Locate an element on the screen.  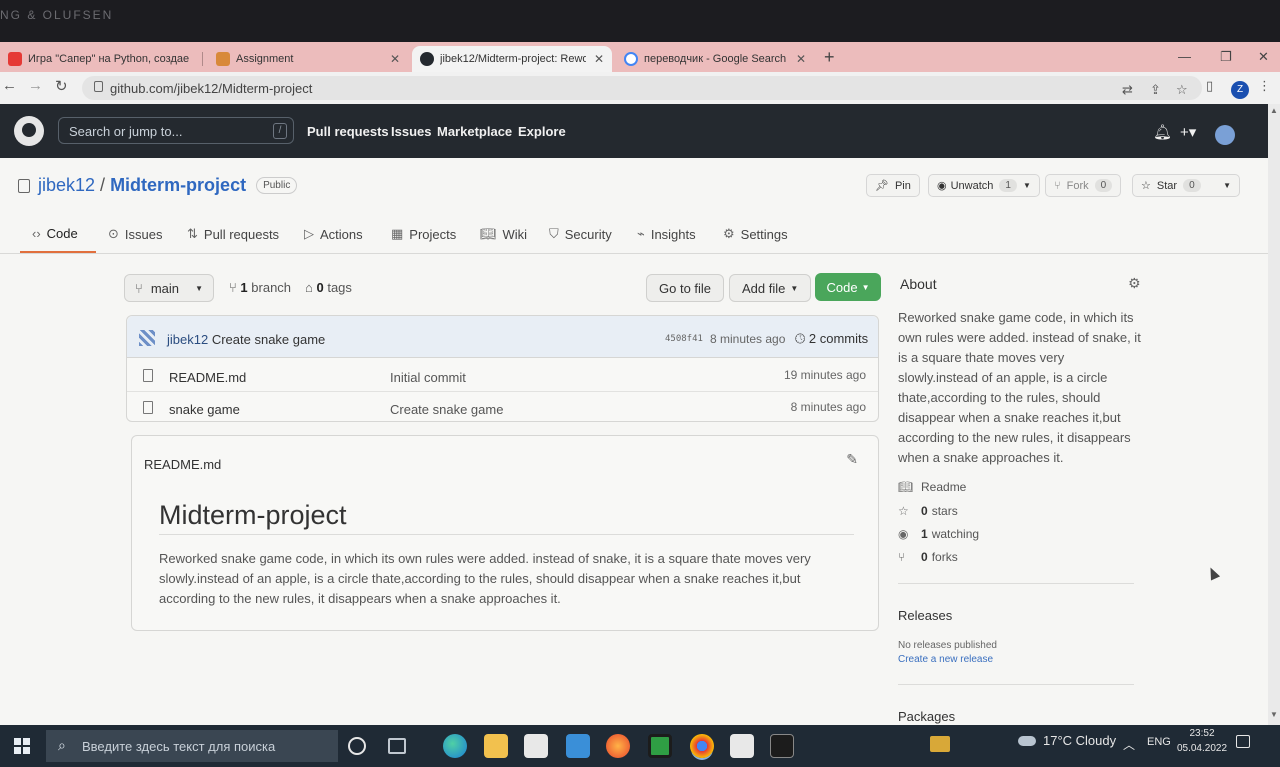
browser-tab-4: переводчик - Google Search ✕ is located at coordinates (715, 59).